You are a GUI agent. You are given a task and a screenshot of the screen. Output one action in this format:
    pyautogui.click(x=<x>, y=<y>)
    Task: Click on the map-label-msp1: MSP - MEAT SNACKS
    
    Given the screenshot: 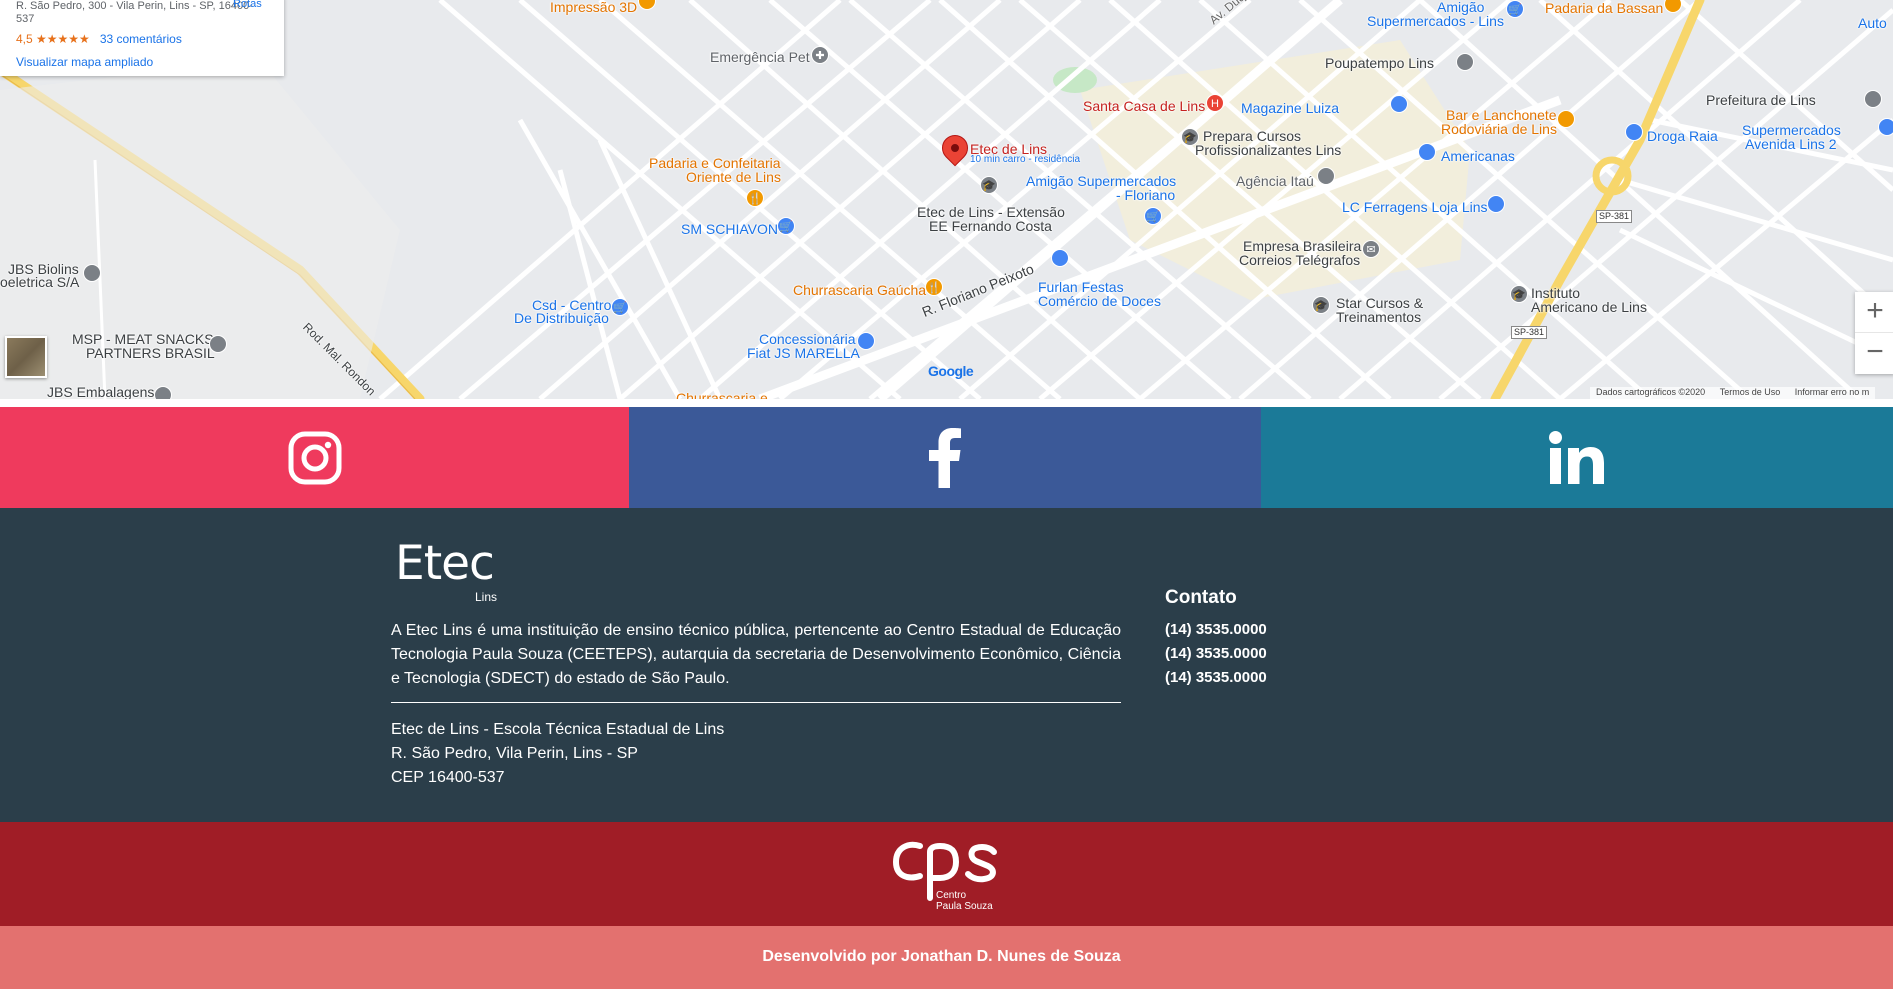 What is the action you would take?
    pyautogui.click(x=143, y=339)
    